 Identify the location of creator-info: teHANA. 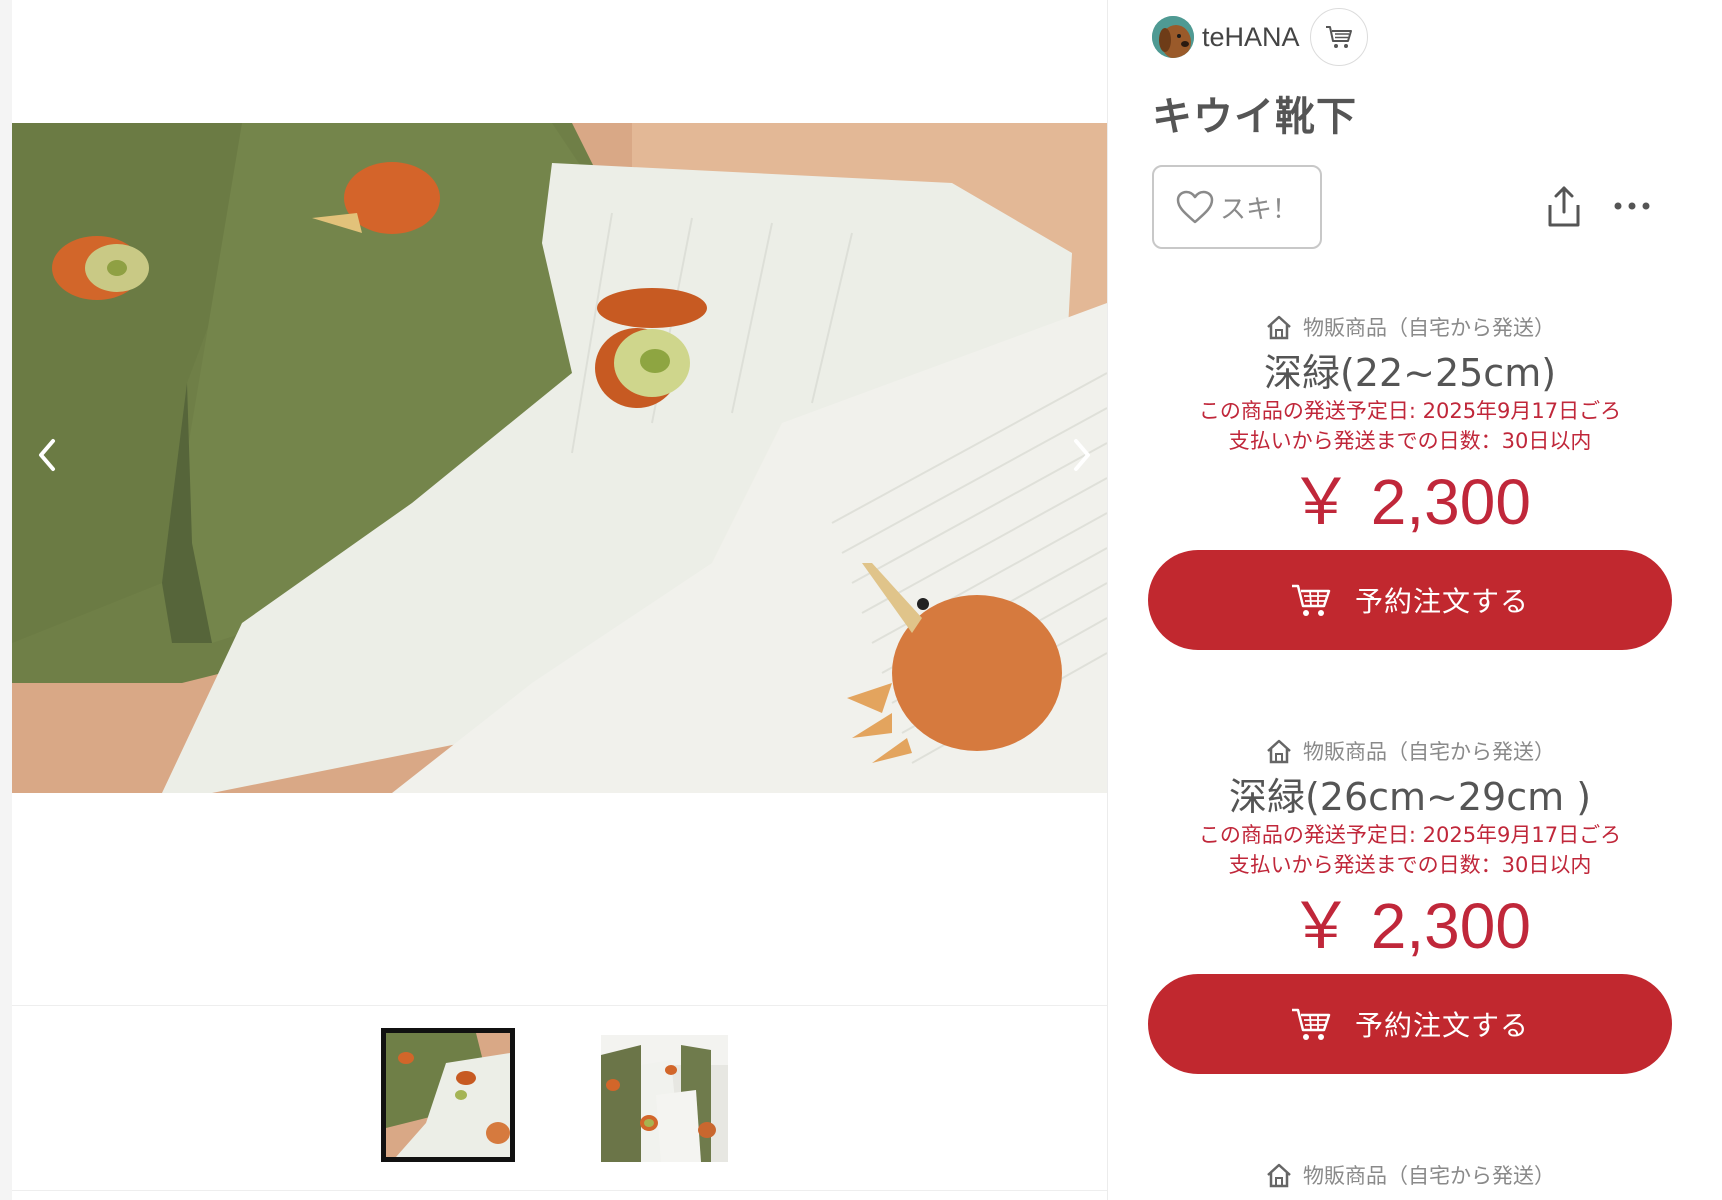
(1260, 37).